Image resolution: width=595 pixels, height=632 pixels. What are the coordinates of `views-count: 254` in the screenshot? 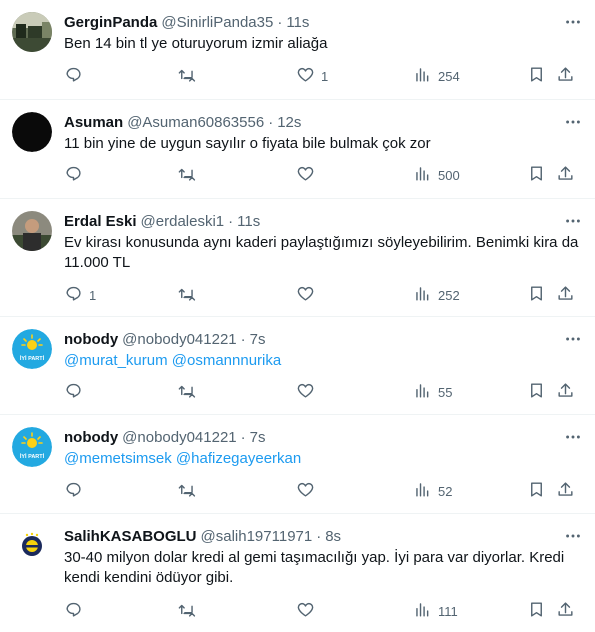 It's located at (449, 76).